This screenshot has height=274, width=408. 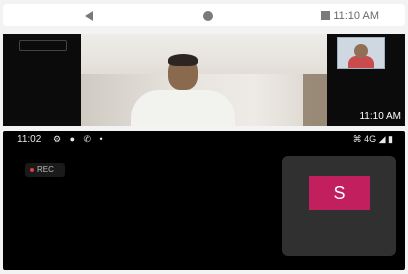 What do you see at coordinates (356, 16) in the screenshot?
I see `nav-time: 11:10 AM` at bounding box center [356, 16].